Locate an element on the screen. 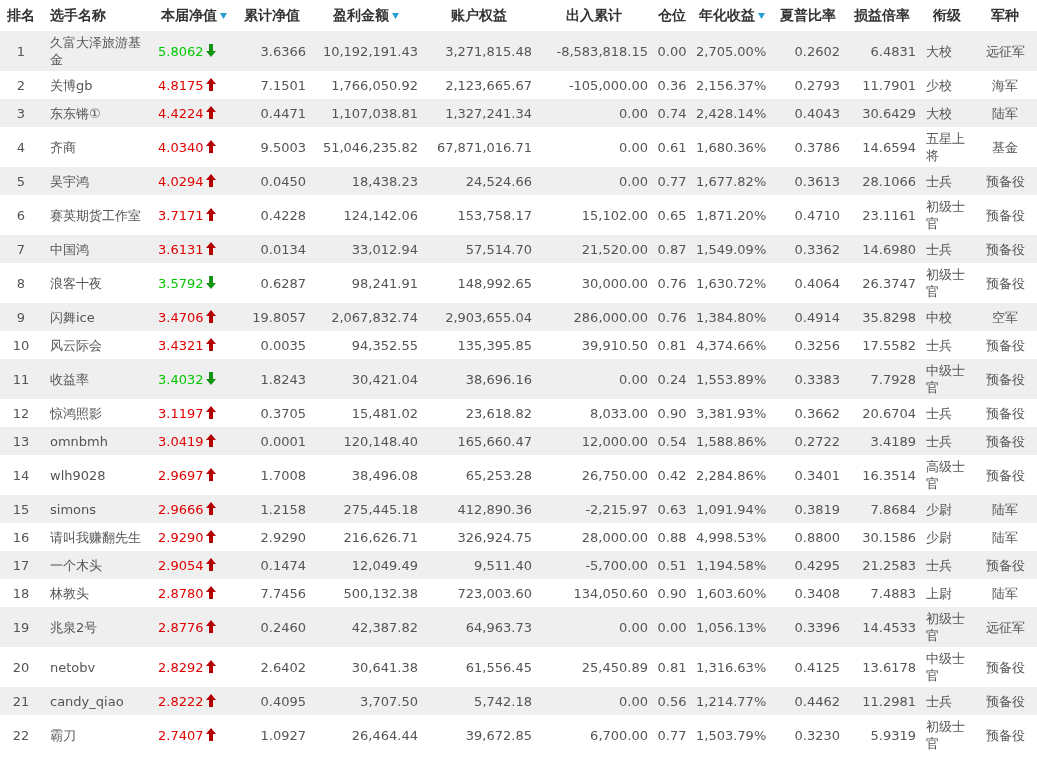  net-value: 3.6131 is located at coordinates (181, 249).